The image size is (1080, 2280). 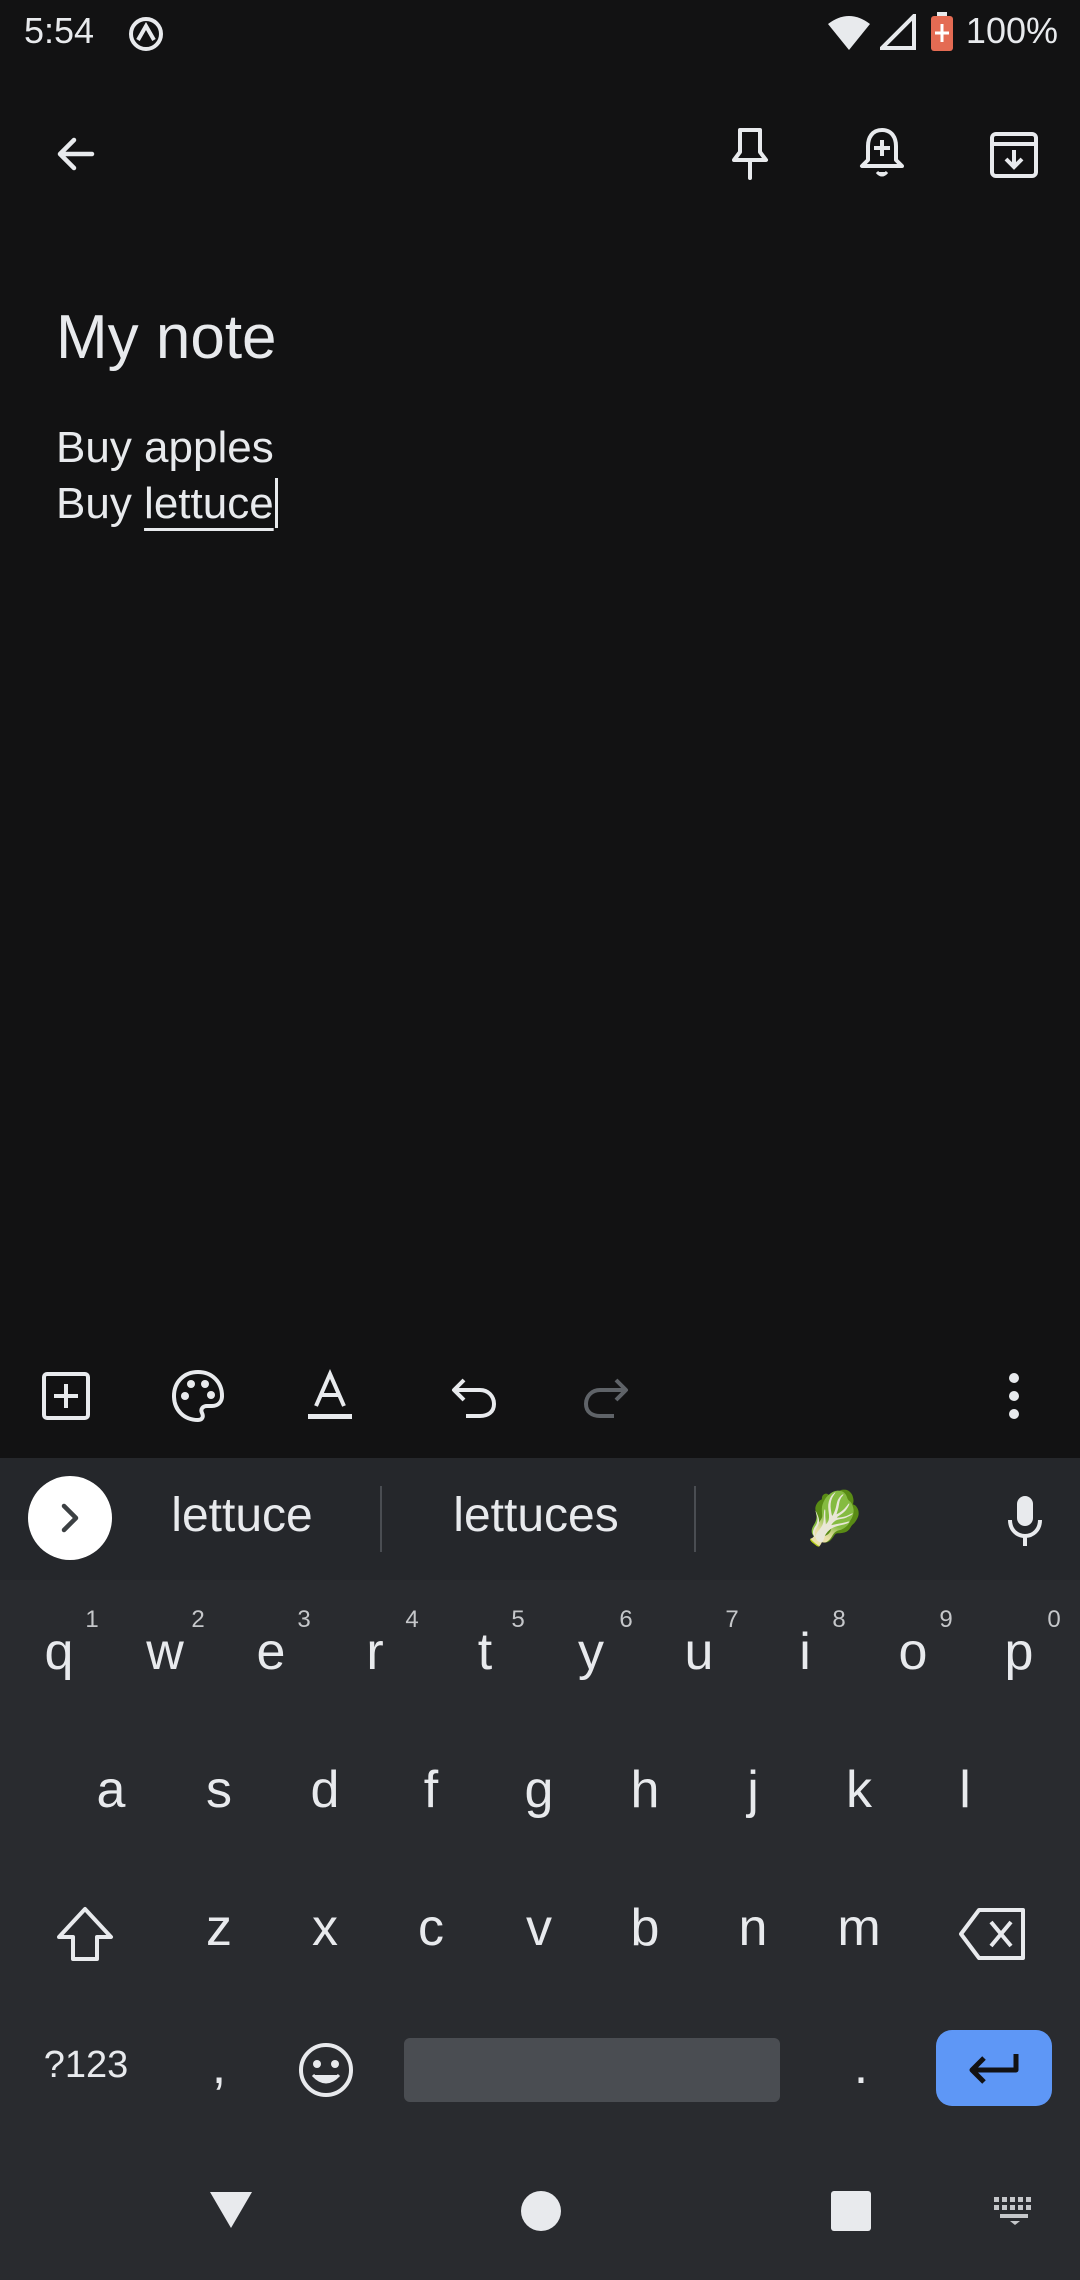 I want to click on nav-recents-icon, so click(x=851, y=2211).